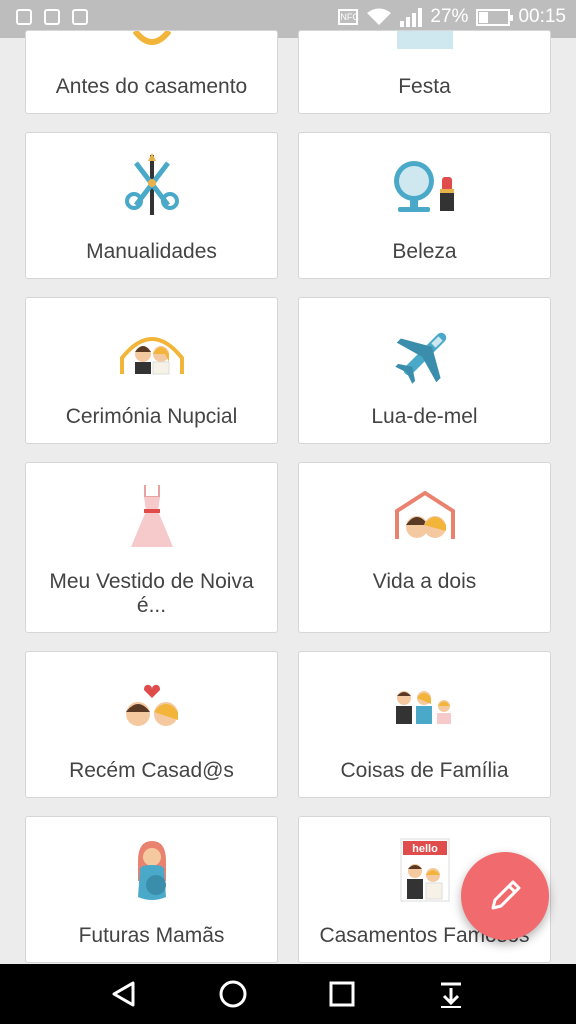  What do you see at coordinates (424, 515) in the screenshot?
I see `couple-house-icon` at bounding box center [424, 515].